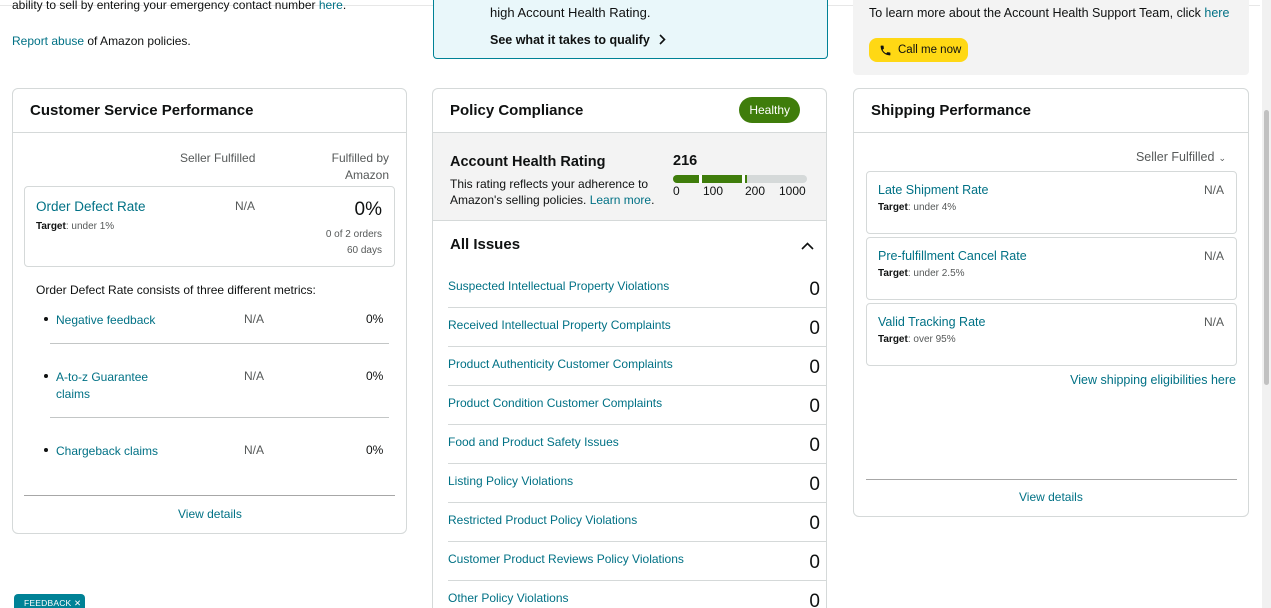 Image resolution: width=1271 pixels, height=608 pixels. What do you see at coordinates (218, 158) in the screenshot?
I see `col-seller-fulfilled: Seller Fulfilled` at bounding box center [218, 158].